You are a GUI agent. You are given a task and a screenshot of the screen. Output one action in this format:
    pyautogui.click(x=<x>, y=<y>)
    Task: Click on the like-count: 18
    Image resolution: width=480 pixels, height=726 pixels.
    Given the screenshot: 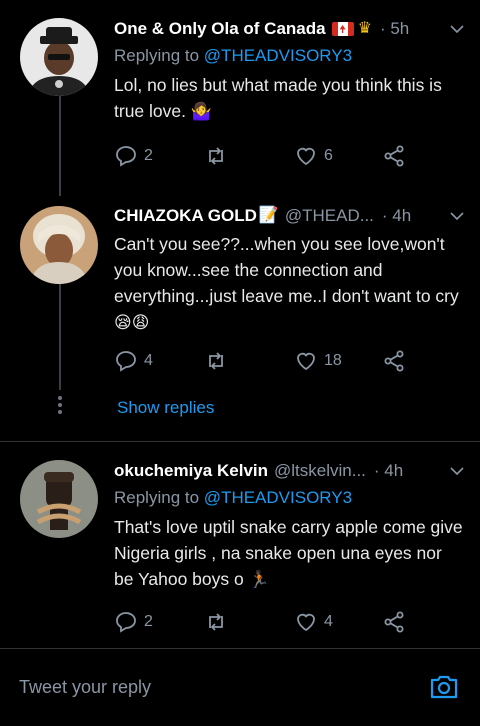 What is the action you would take?
    pyautogui.click(x=333, y=360)
    